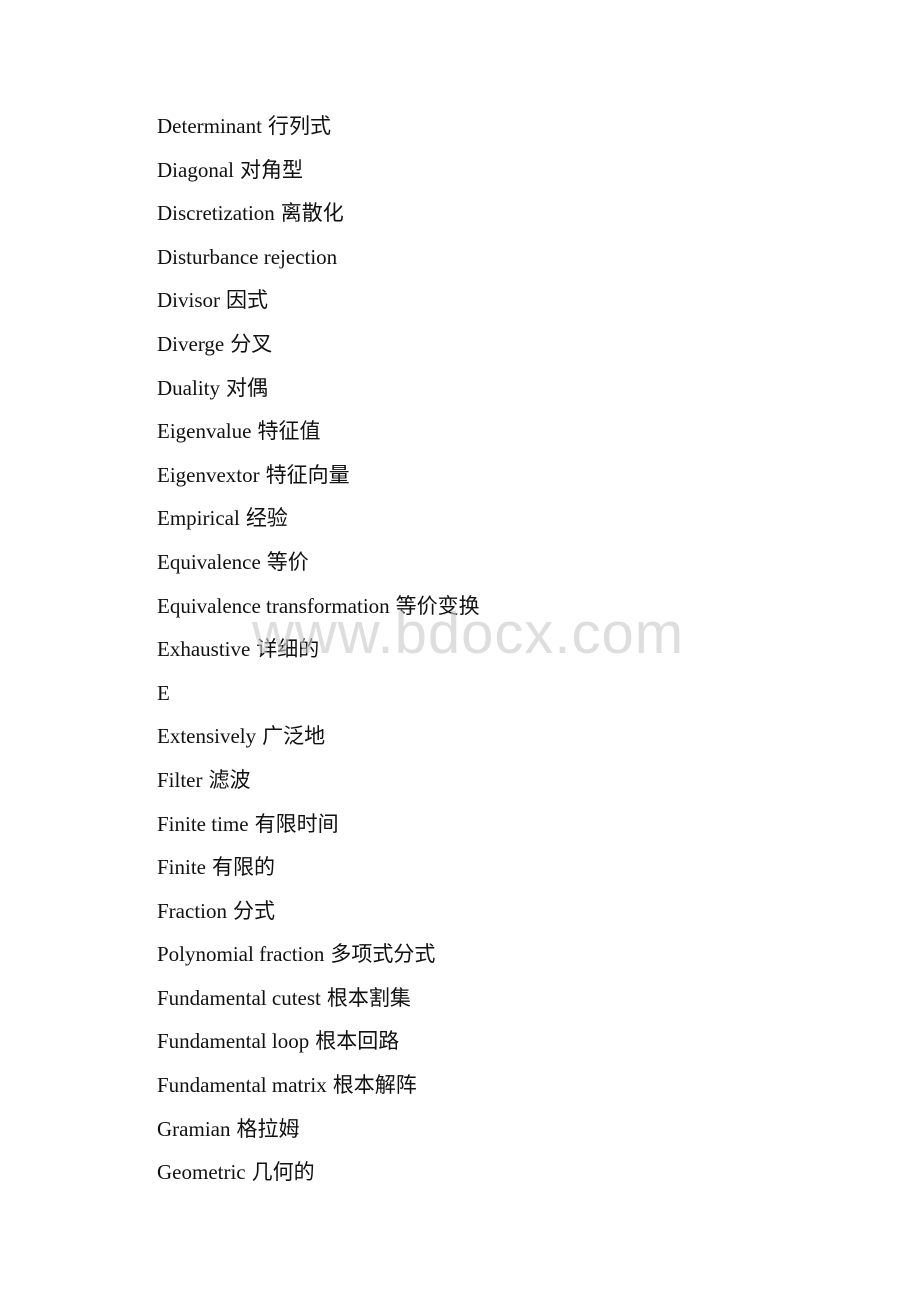 This screenshot has width=920, height=1302. I want to click on term-english: Finite time, so click(203, 823).